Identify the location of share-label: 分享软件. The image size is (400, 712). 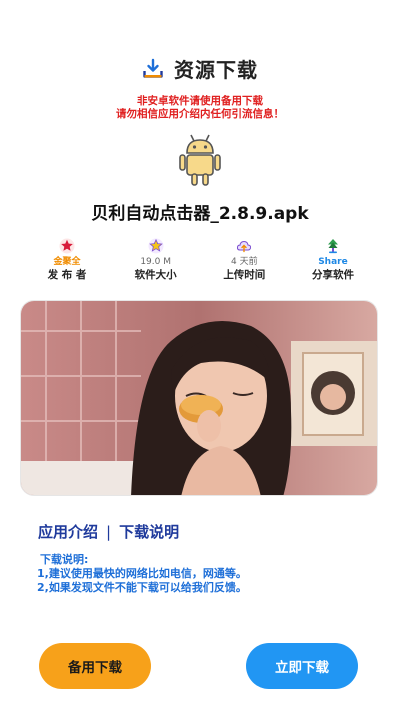
(333, 275).